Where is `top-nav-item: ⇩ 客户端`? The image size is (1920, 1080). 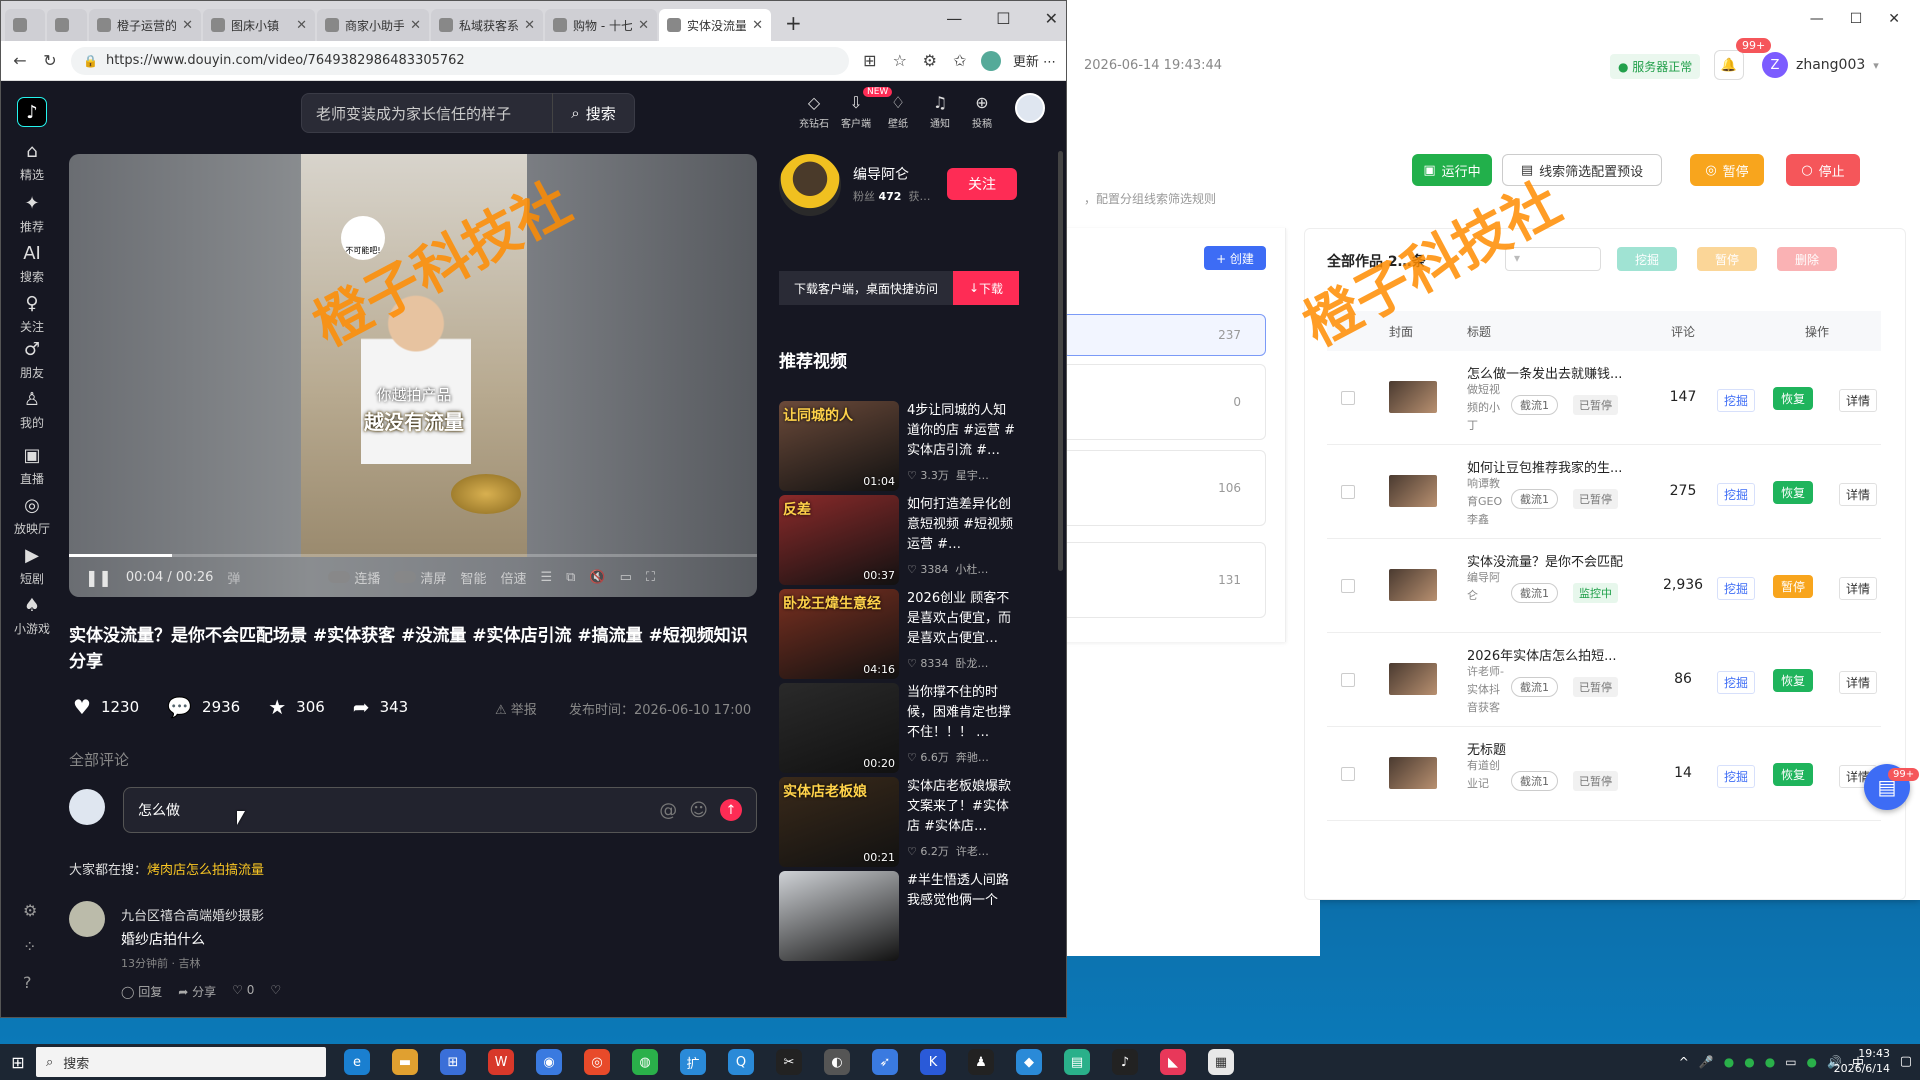 top-nav-item: ⇩ 客户端 is located at coordinates (856, 111).